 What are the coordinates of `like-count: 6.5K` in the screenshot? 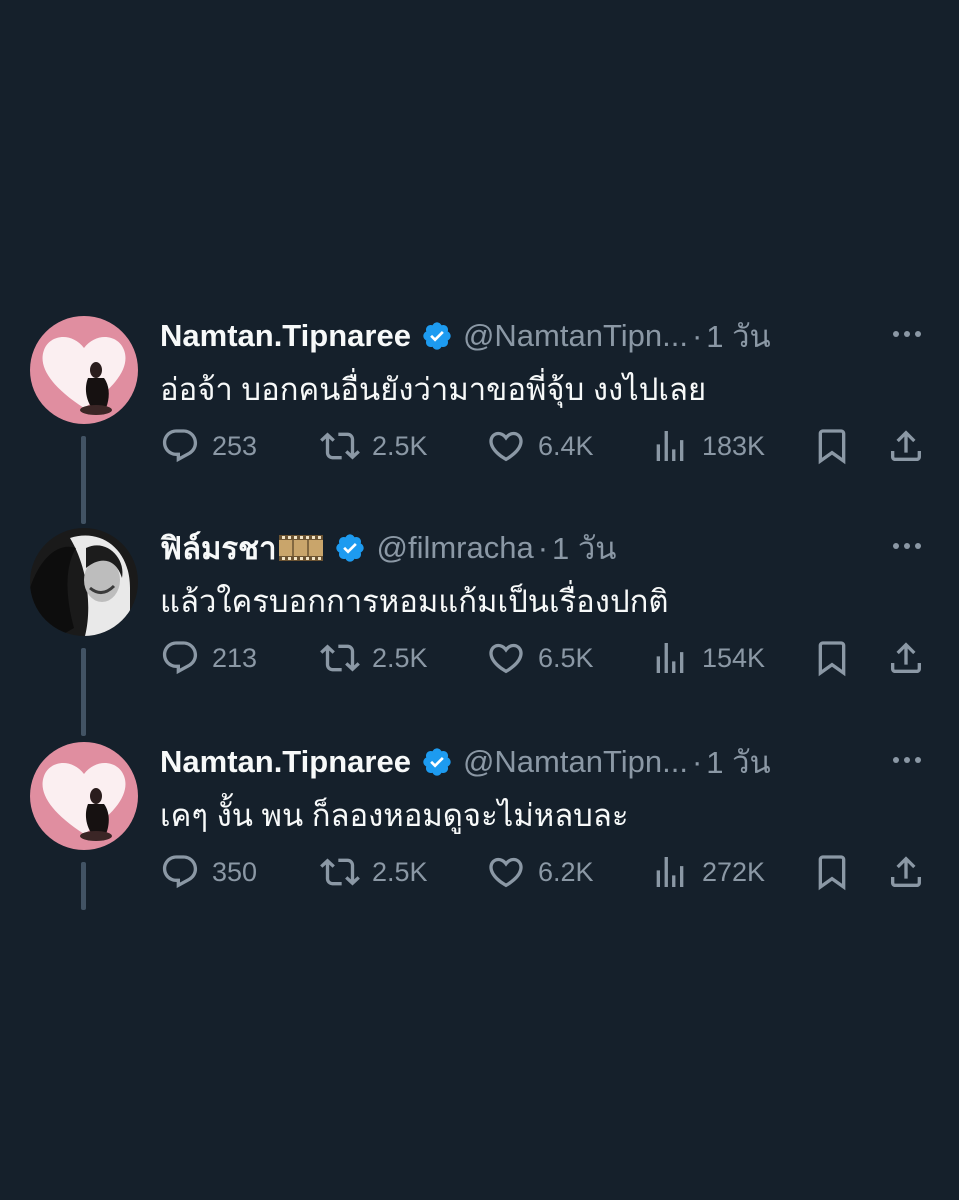 It's located at (566, 657).